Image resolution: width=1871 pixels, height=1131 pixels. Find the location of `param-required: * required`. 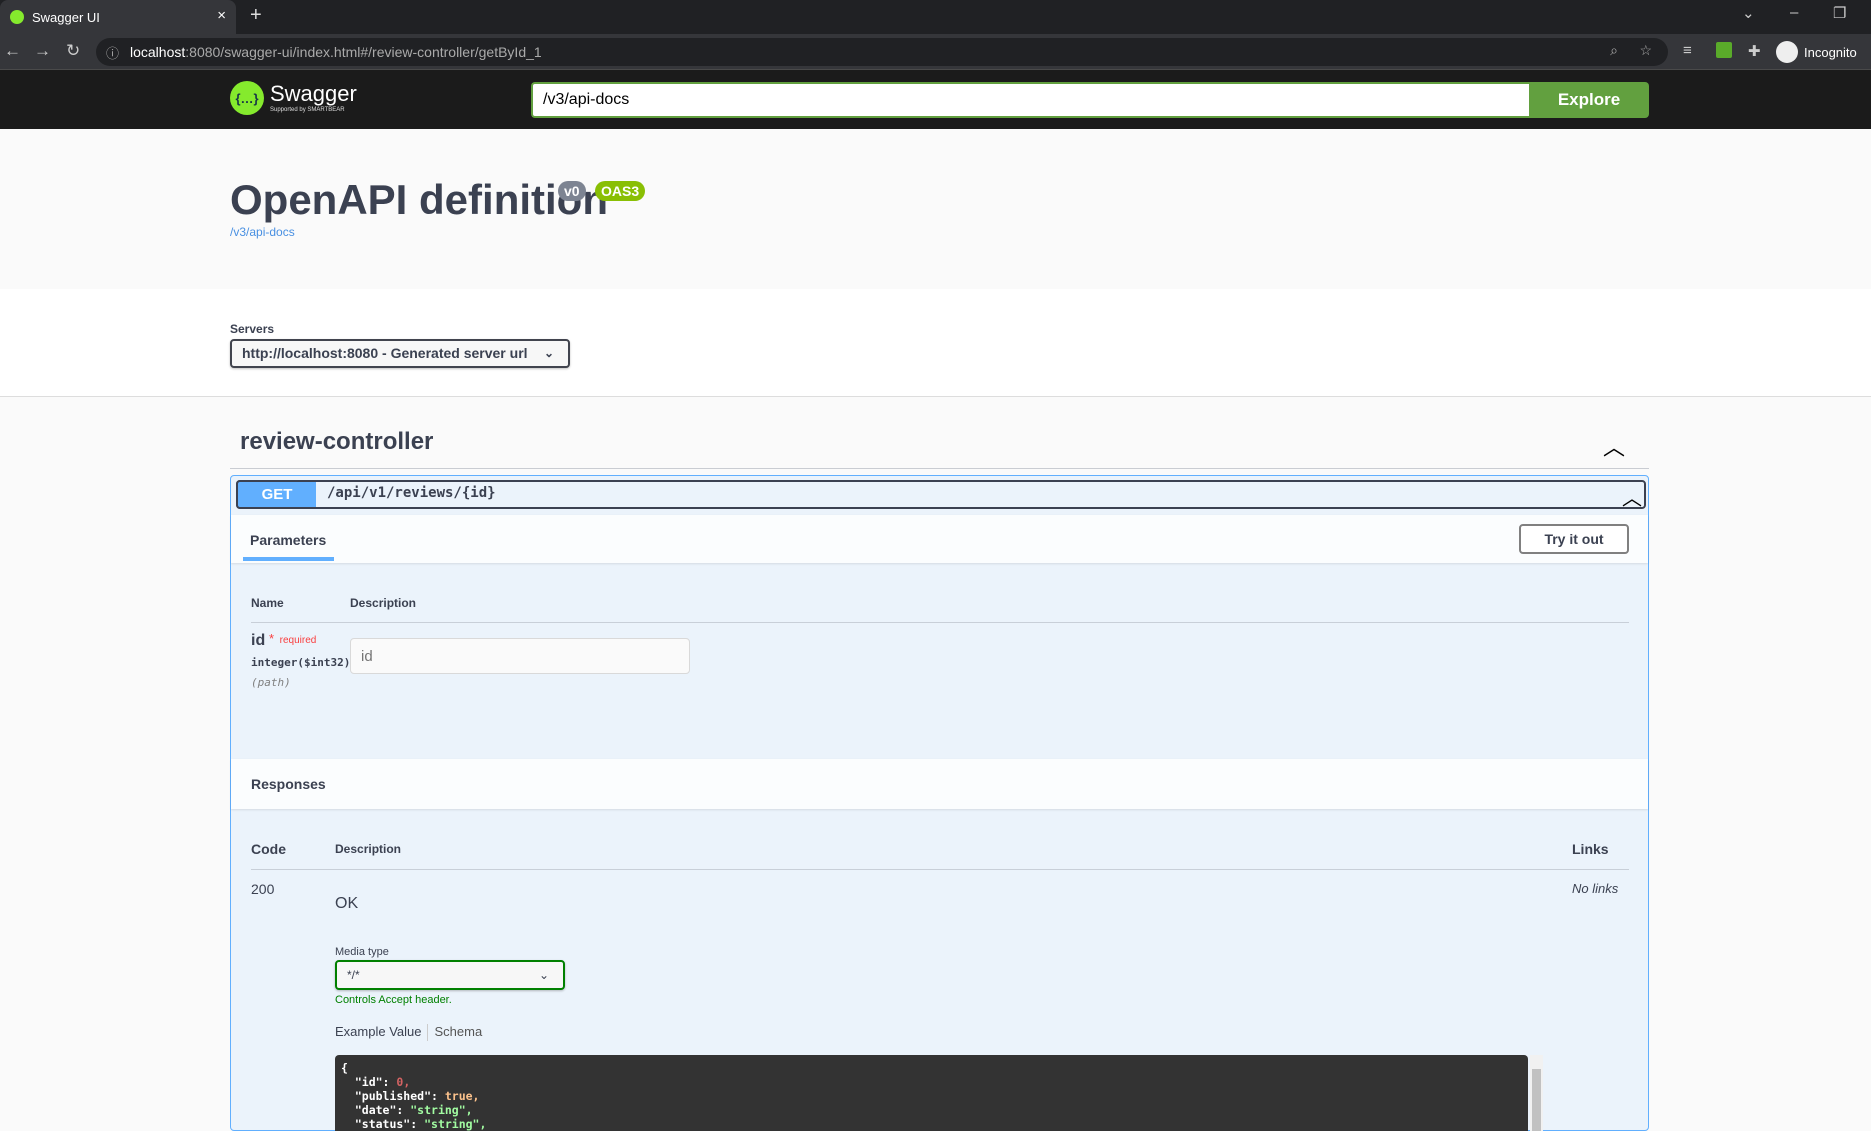

param-required: * required is located at coordinates (293, 638).